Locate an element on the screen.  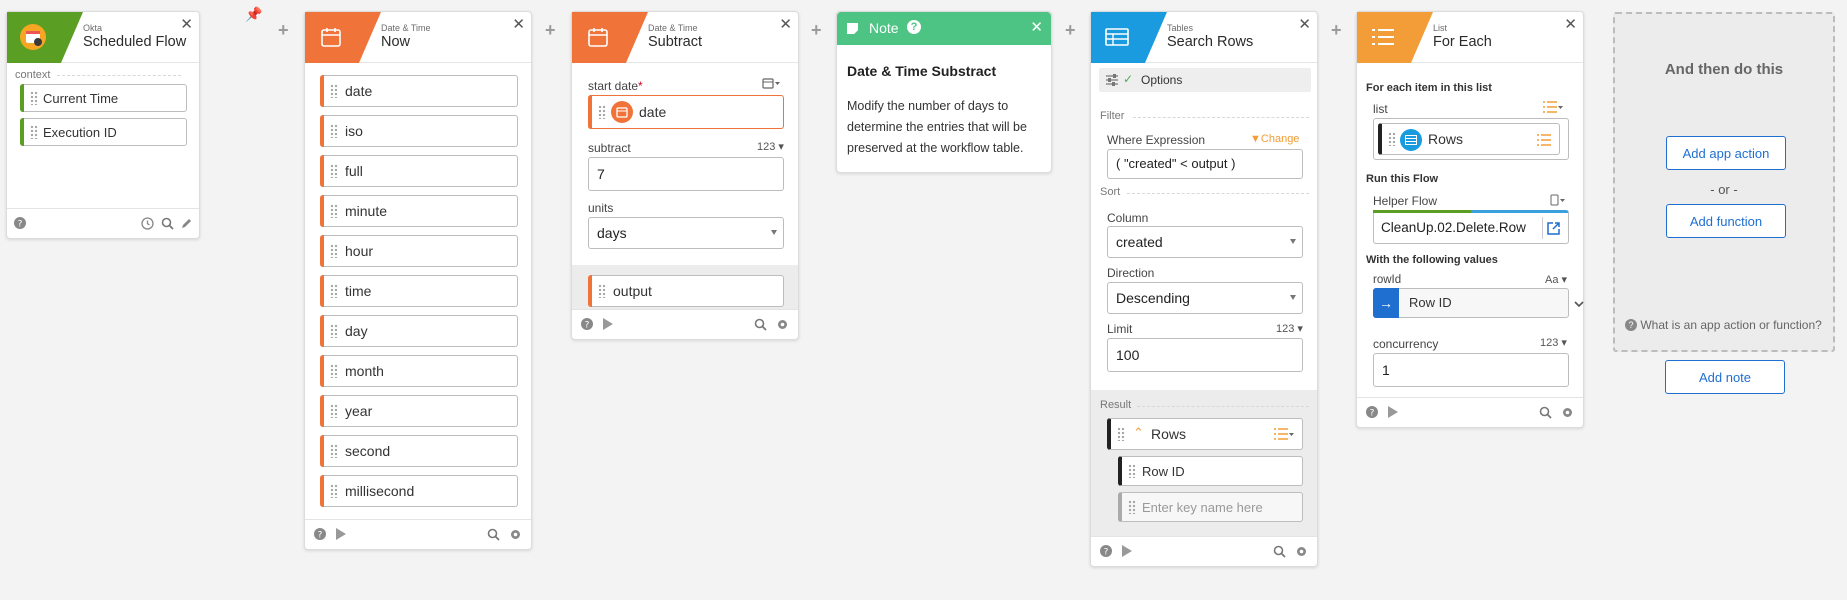
add-app-action-button: Add app action is located at coordinates (1726, 153).